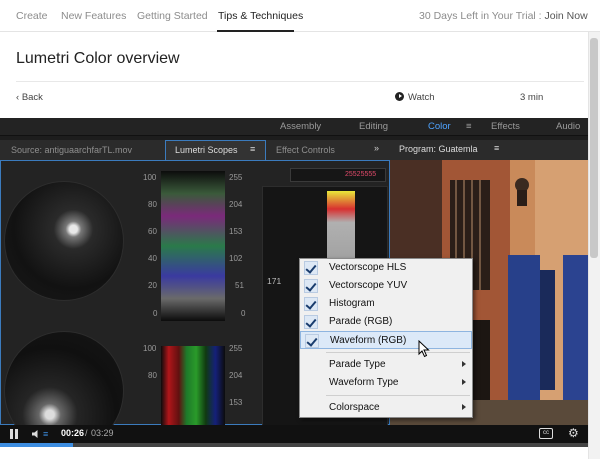 Image resolution: width=600 pixels, height=459 pixels. I want to click on effect-controls-tab: Effect Controls », so click(328, 150).